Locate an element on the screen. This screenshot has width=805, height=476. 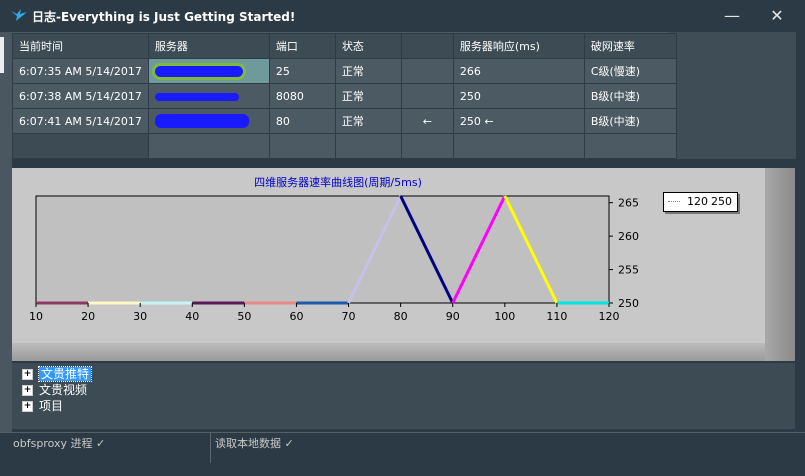
tree-item-projects: + 项目 is located at coordinates (42, 405).